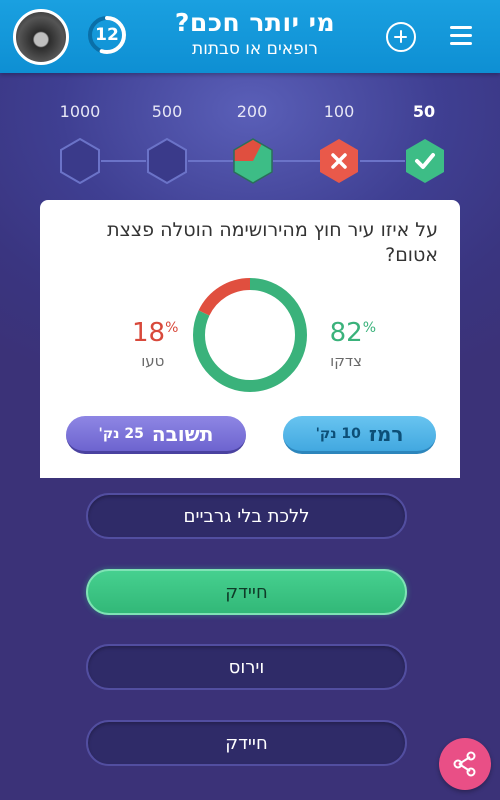  I want to click on level-number: 12, so click(107, 35).